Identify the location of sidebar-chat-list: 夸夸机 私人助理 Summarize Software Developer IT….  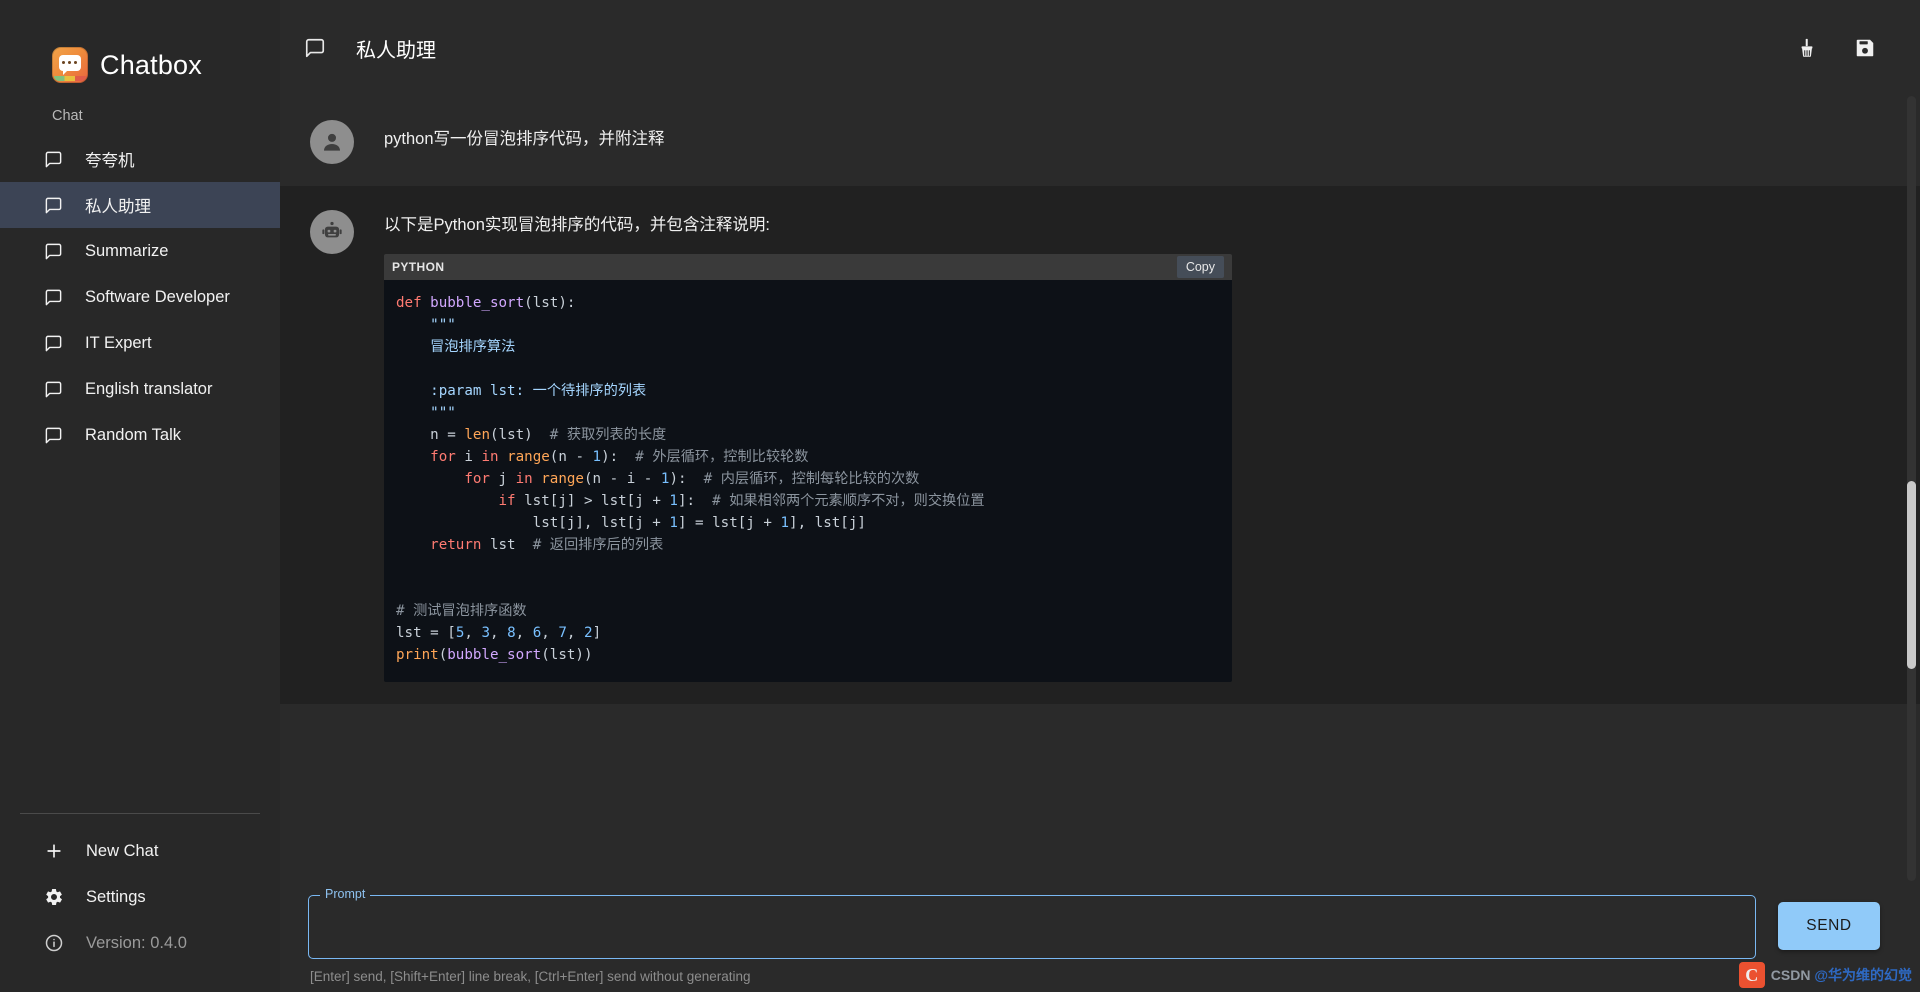
(140, 294).